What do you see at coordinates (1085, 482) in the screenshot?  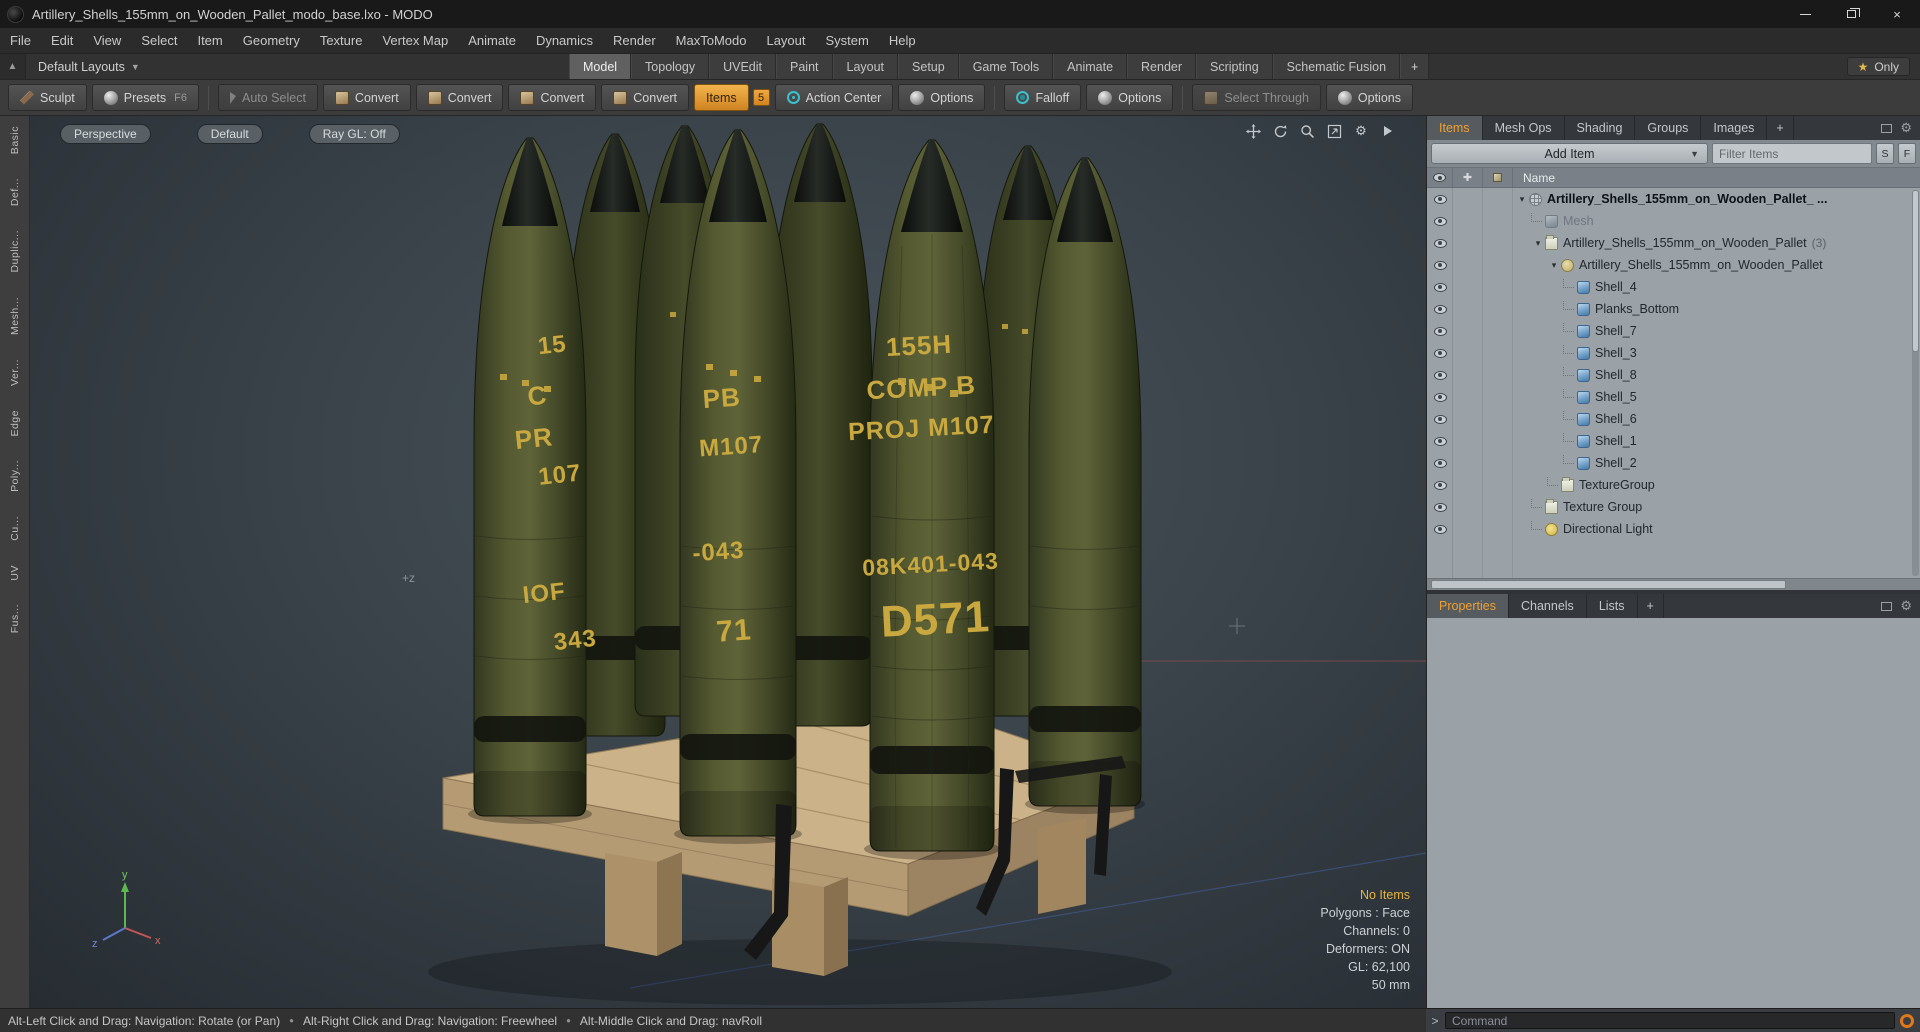 I see `artillery-shell` at bounding box center [1085, 482].